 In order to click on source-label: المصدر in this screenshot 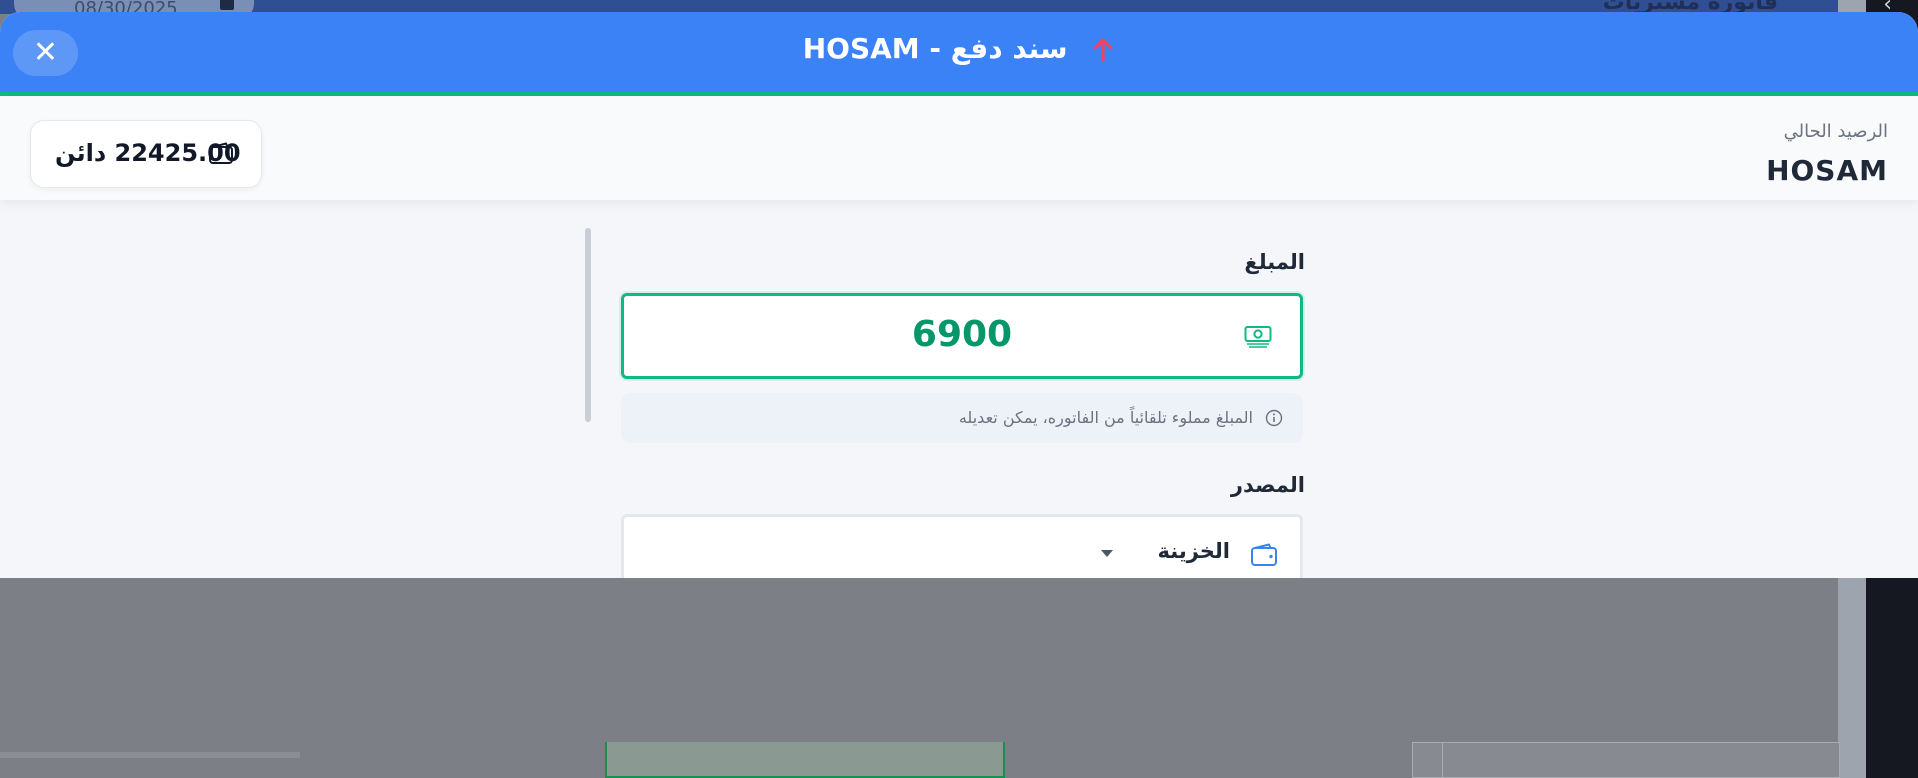, I will do `click(1267, 485)`.